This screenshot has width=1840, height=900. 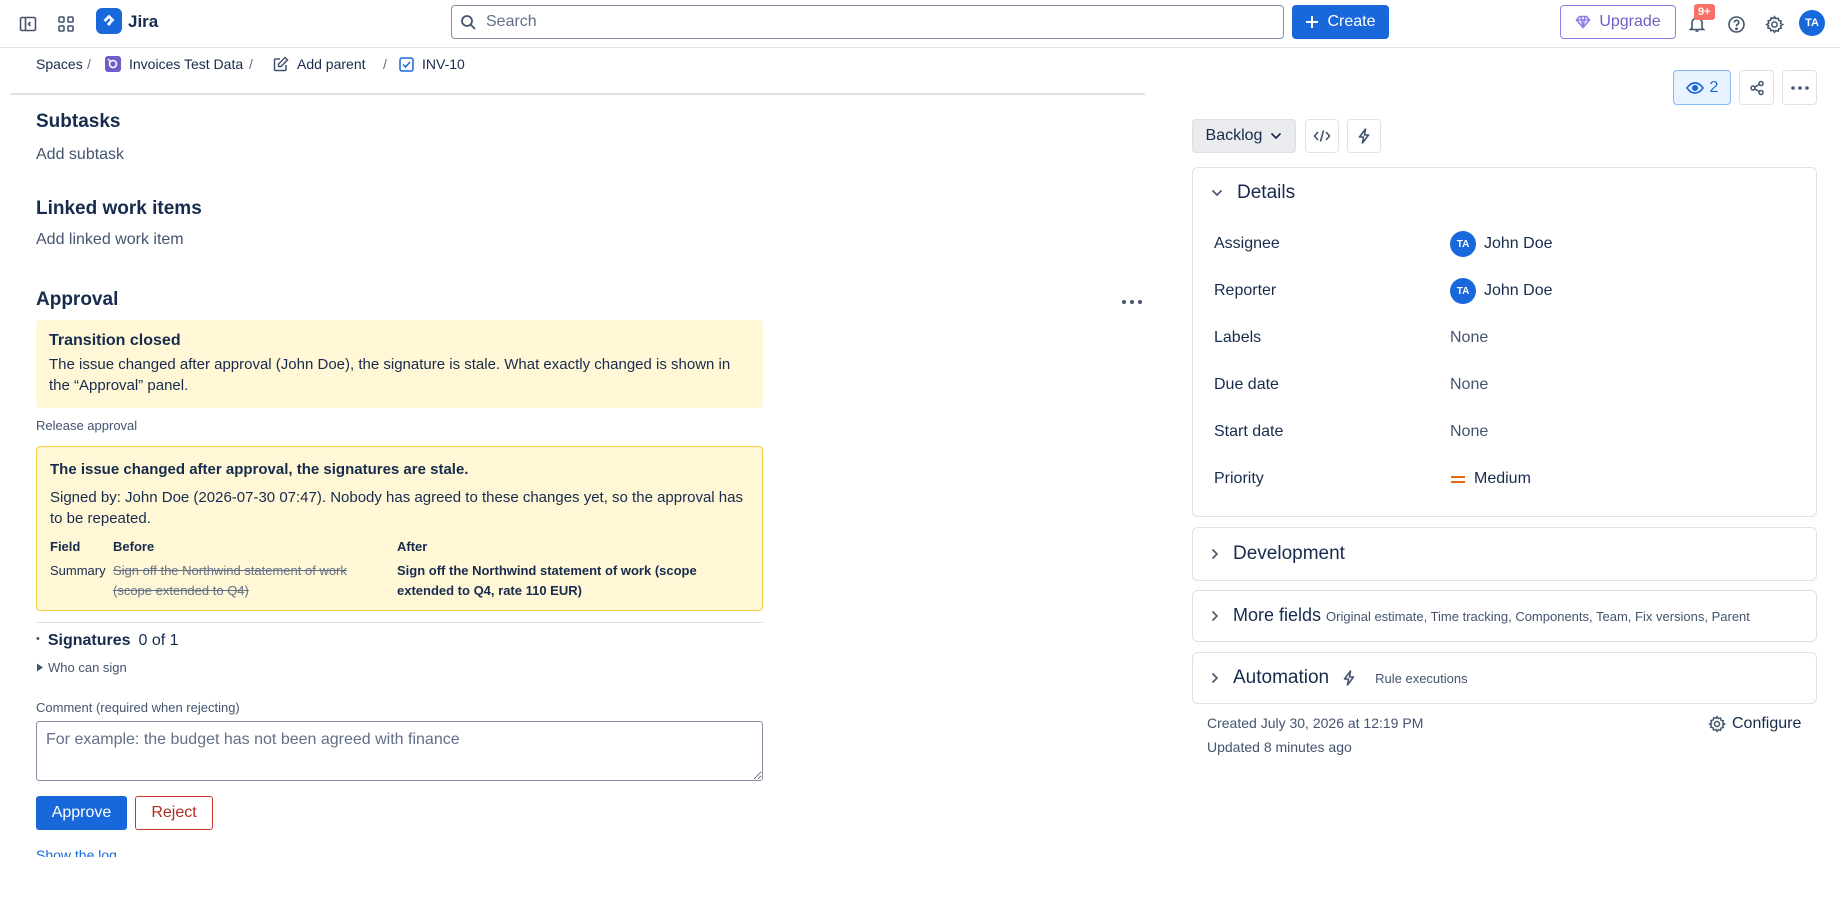 What do you see at coordinates (399, 622) in the screenshot?
I see `signatures-divider` at bounding box center [399, 622].